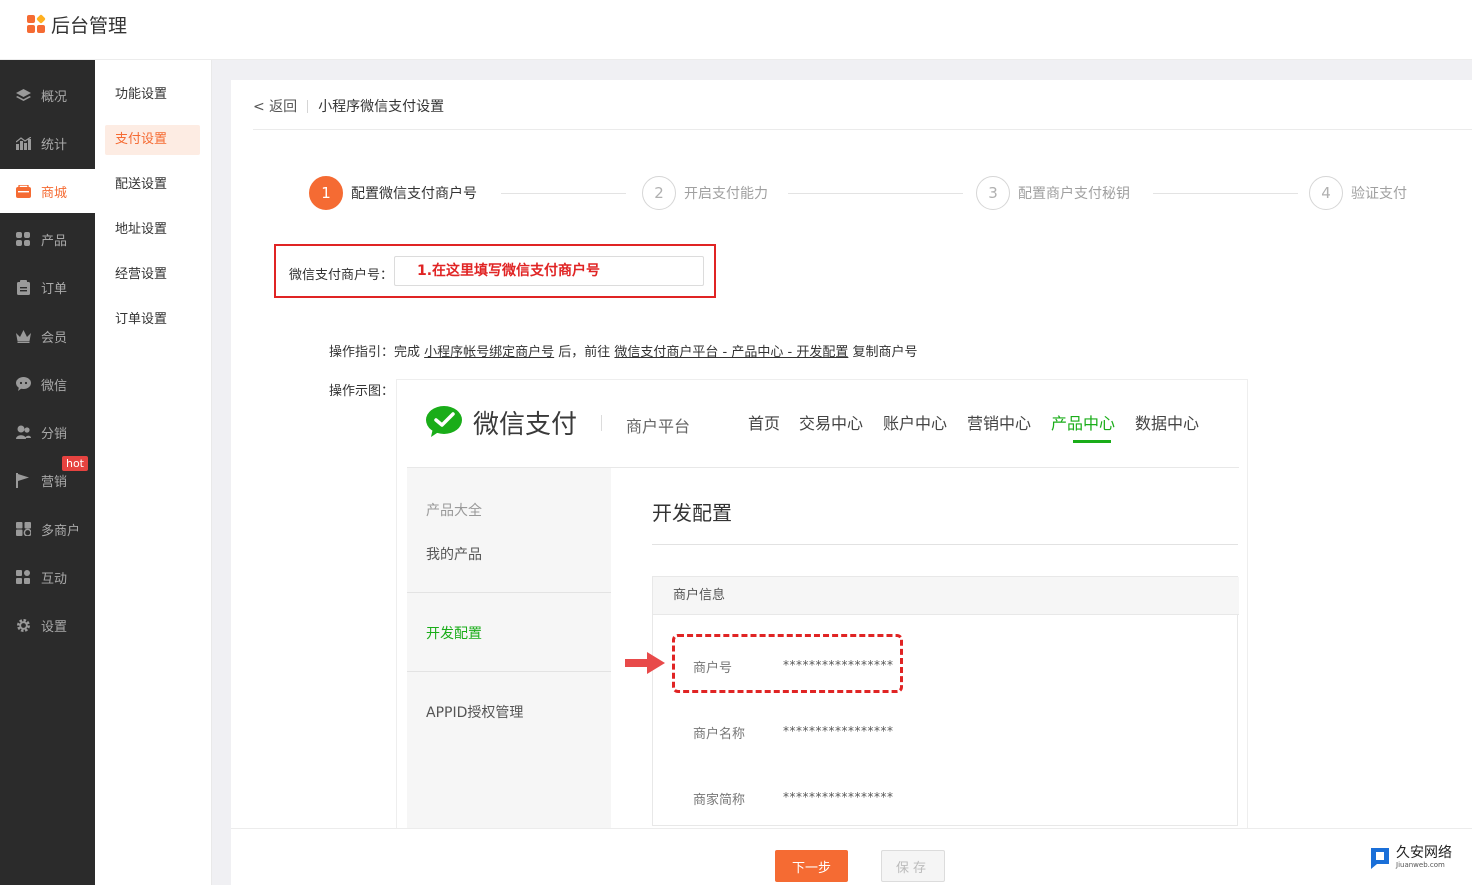 Image resolution: width=1472 pixels, height=885 pixels. Describe the element at coordinates (74, 463) in the screenshot. I see `hot-badge: hot` at that location.